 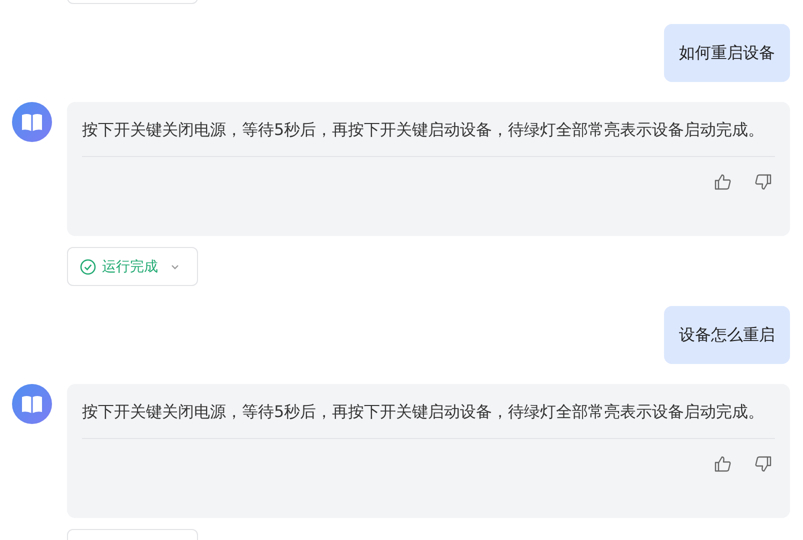 What do you see at coordinates (727, 335) in the screenshot?
I see `user-message: 设备怎么重启` at bounding box center [727, 335].